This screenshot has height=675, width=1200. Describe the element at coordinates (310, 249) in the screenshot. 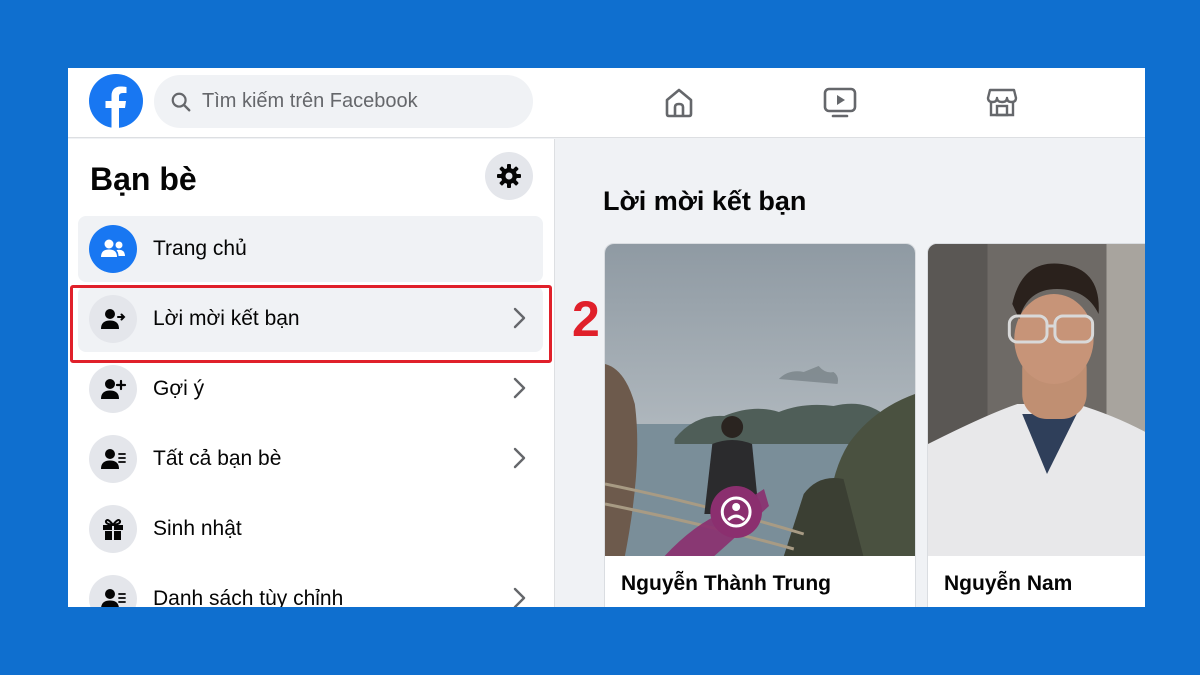

I see `sidebar-item-home: Trang chủ` at that location.